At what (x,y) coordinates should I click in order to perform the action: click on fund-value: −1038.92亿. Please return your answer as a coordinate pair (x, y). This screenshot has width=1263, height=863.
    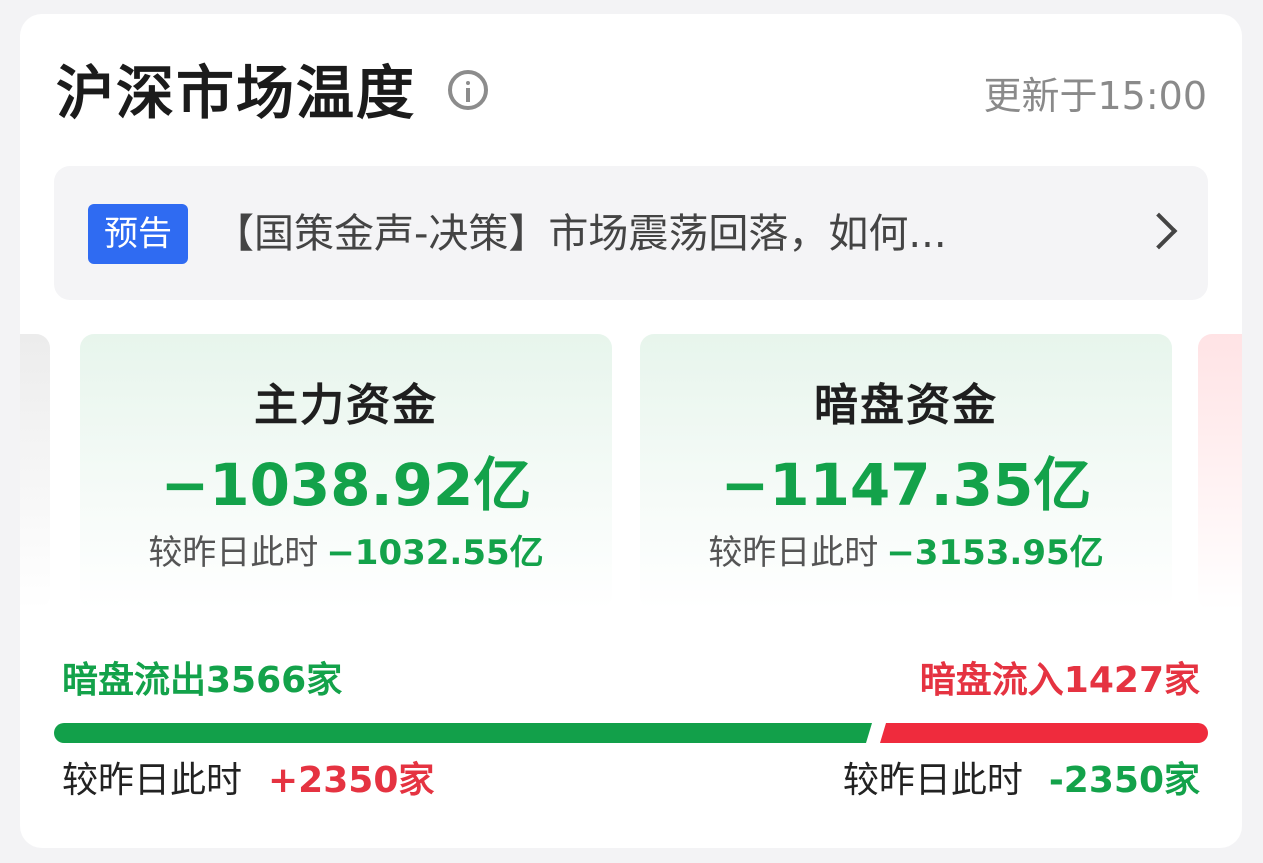
    Looking at the image, I should click on (346, 485).